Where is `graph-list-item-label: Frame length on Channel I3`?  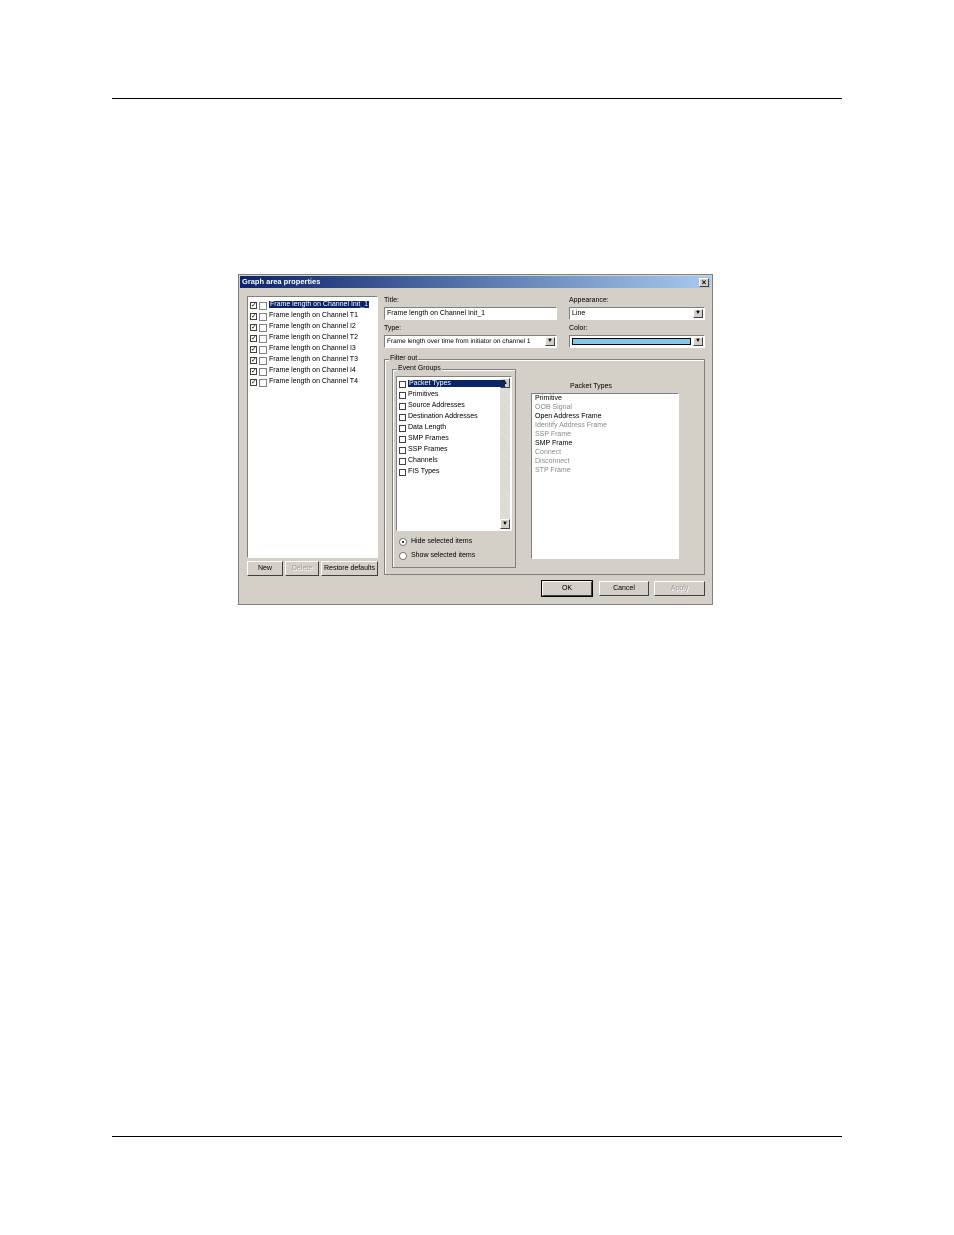
graph-list-item-label: Frame length on Channel I3 is located at coordinates (312, 348).